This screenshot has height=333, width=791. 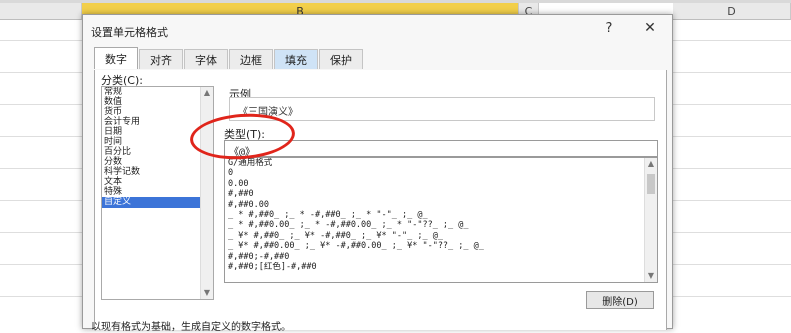 What do you see at coordinates (296, 59) in the screenshot?
I see `tab-fill: 填充` at bounding box center [296, 59].